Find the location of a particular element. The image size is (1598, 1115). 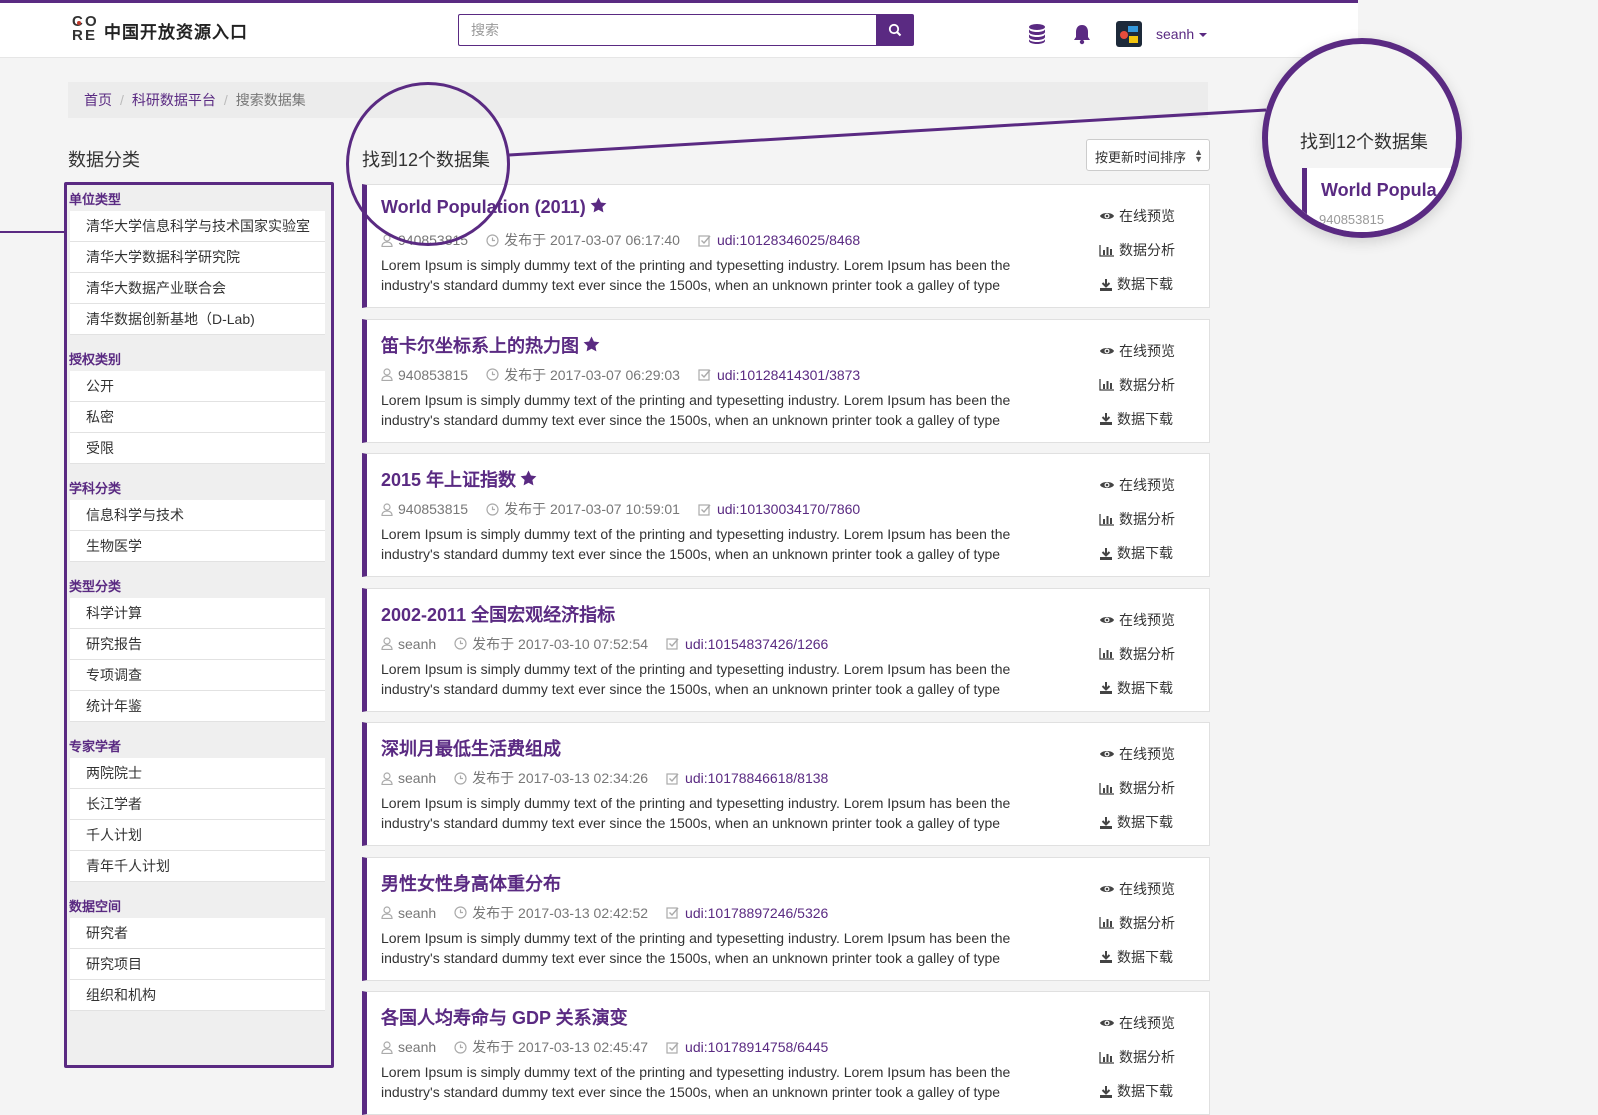

dataset-title-link: 2015 年上证指数 is located at coordinates (459, 479).